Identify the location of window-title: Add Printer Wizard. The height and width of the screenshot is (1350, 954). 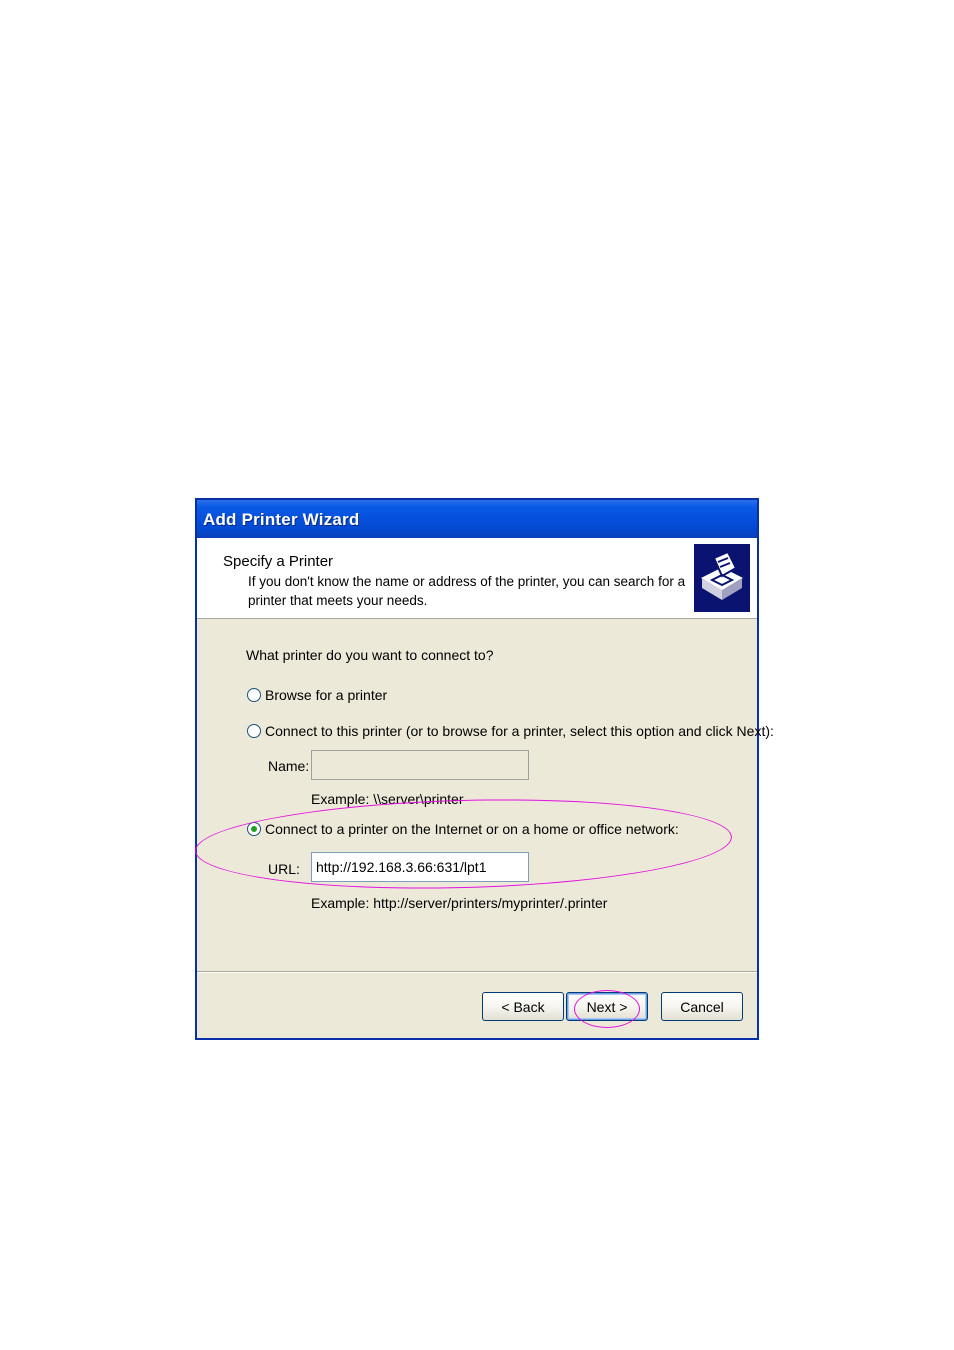
(477, 519).